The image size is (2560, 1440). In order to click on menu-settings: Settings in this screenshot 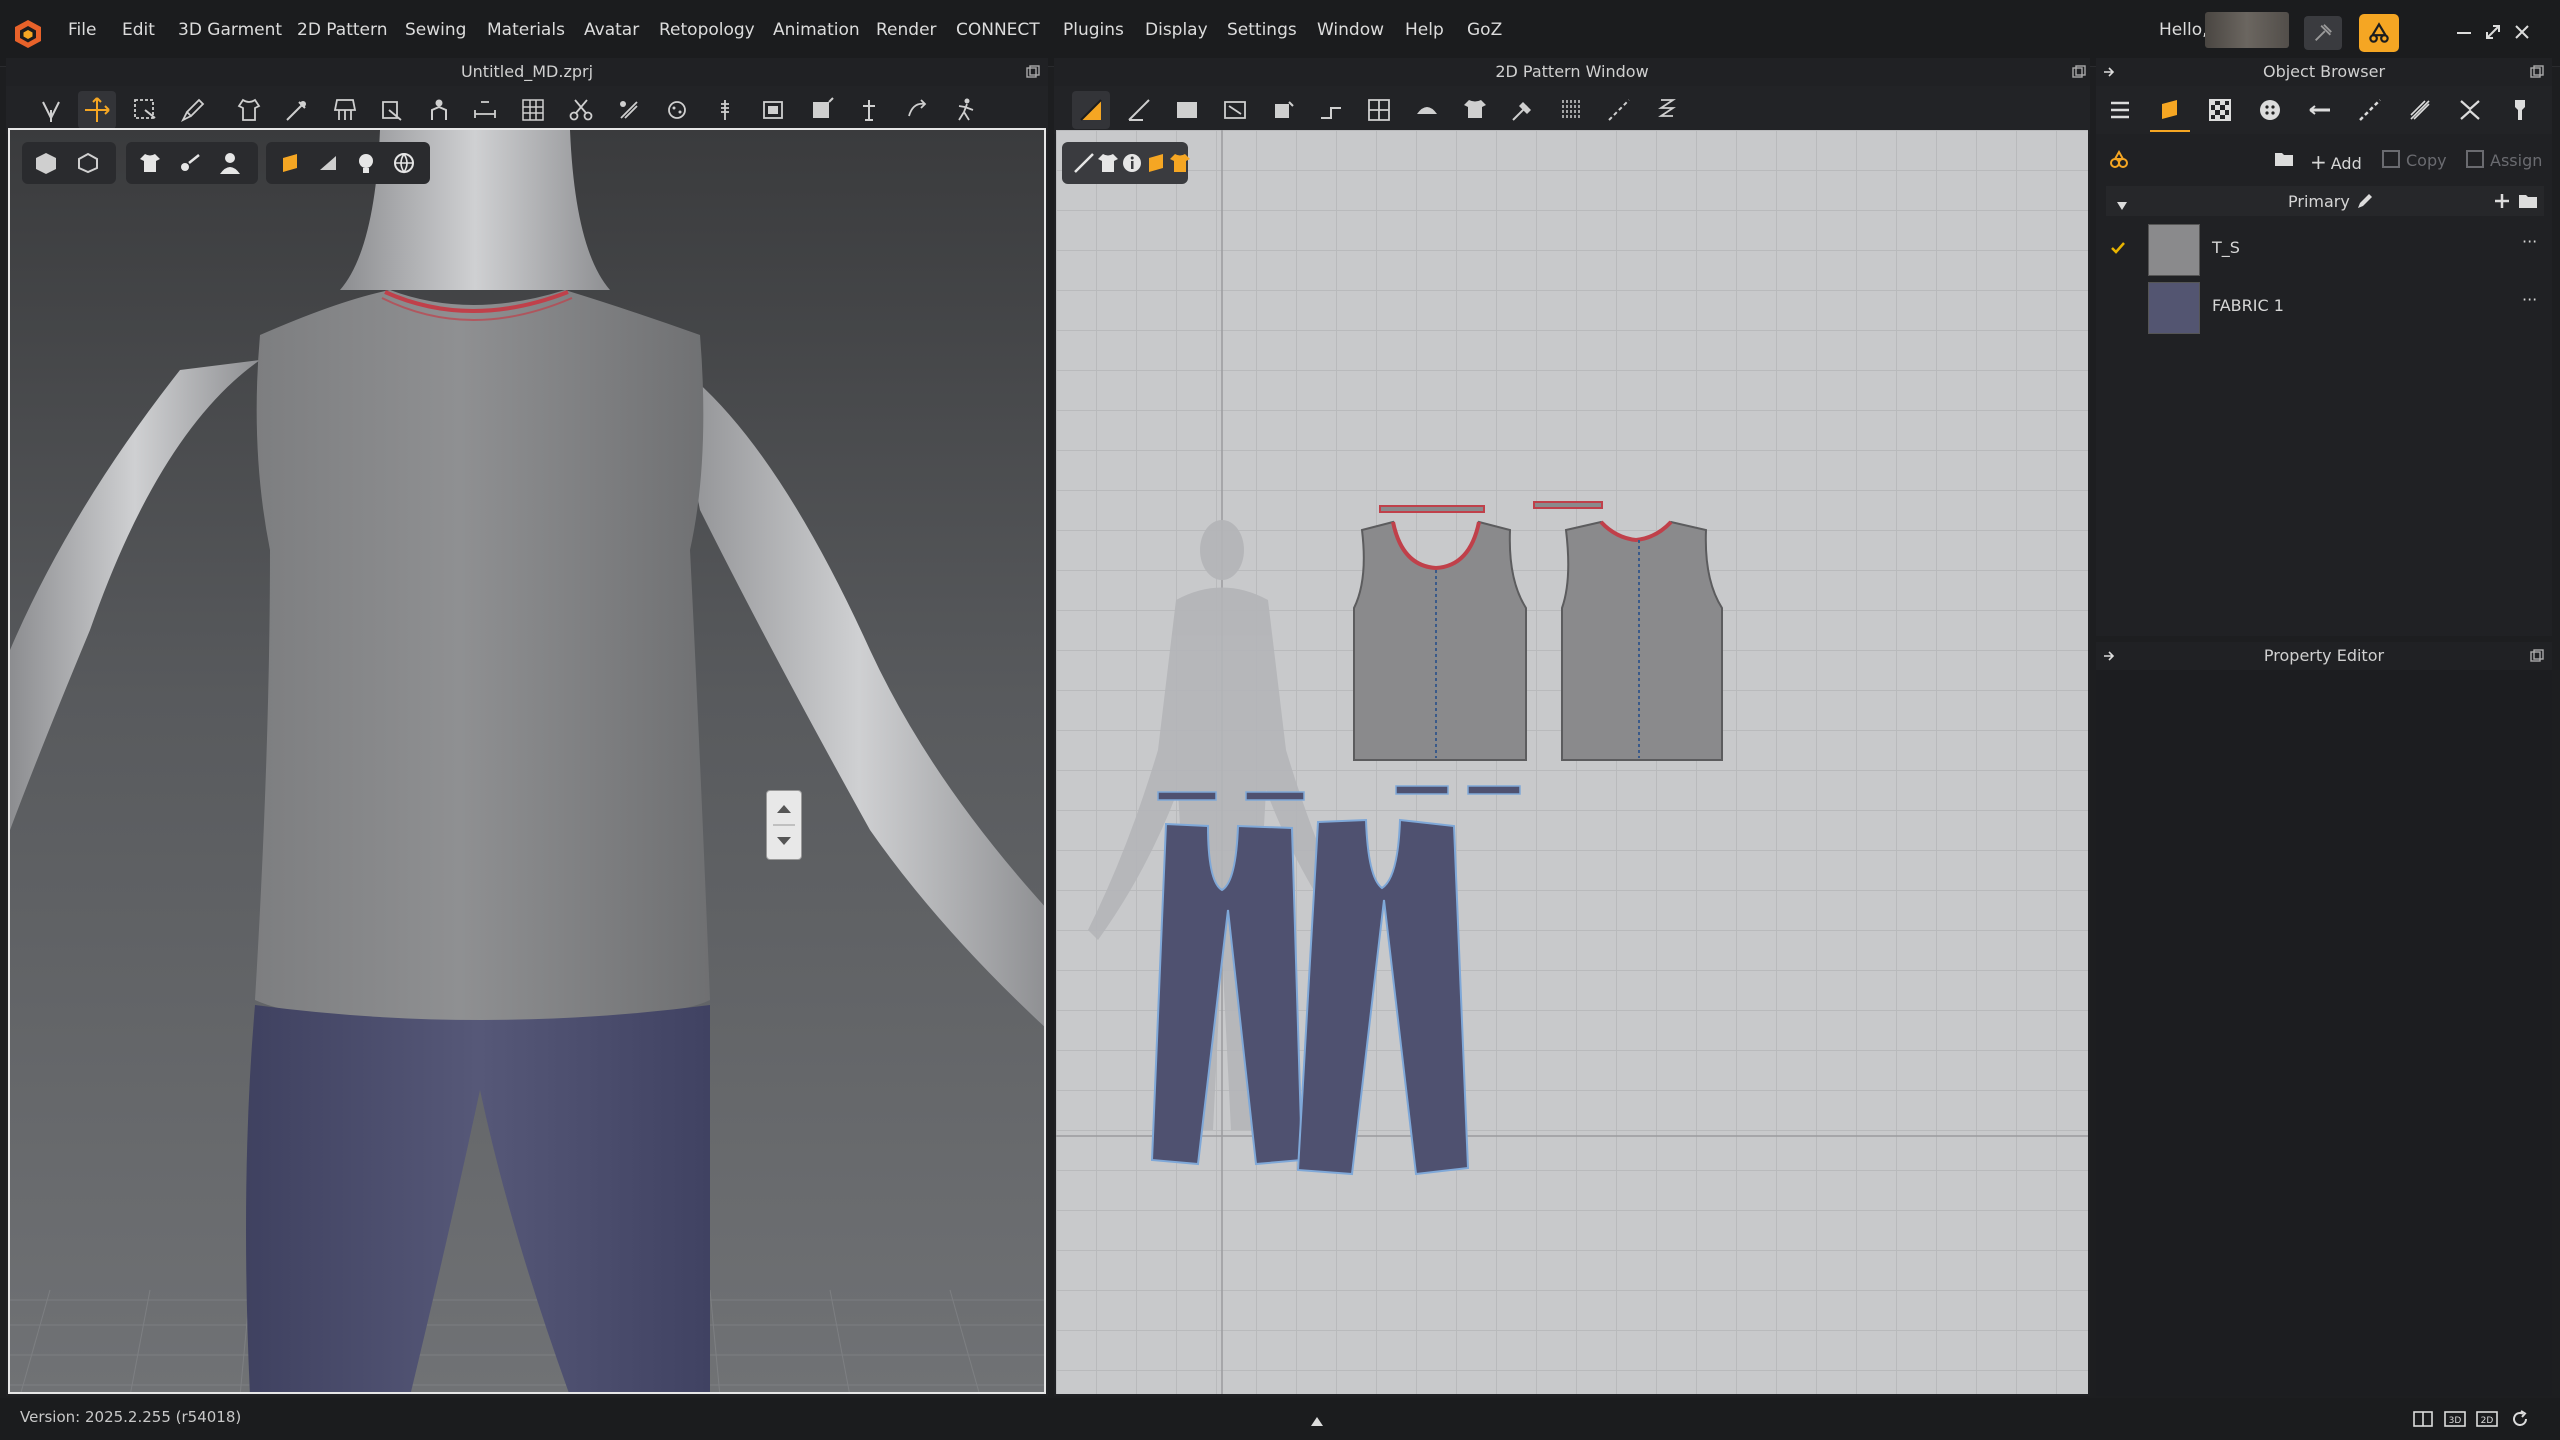, I will do `click(1262, 30)`.